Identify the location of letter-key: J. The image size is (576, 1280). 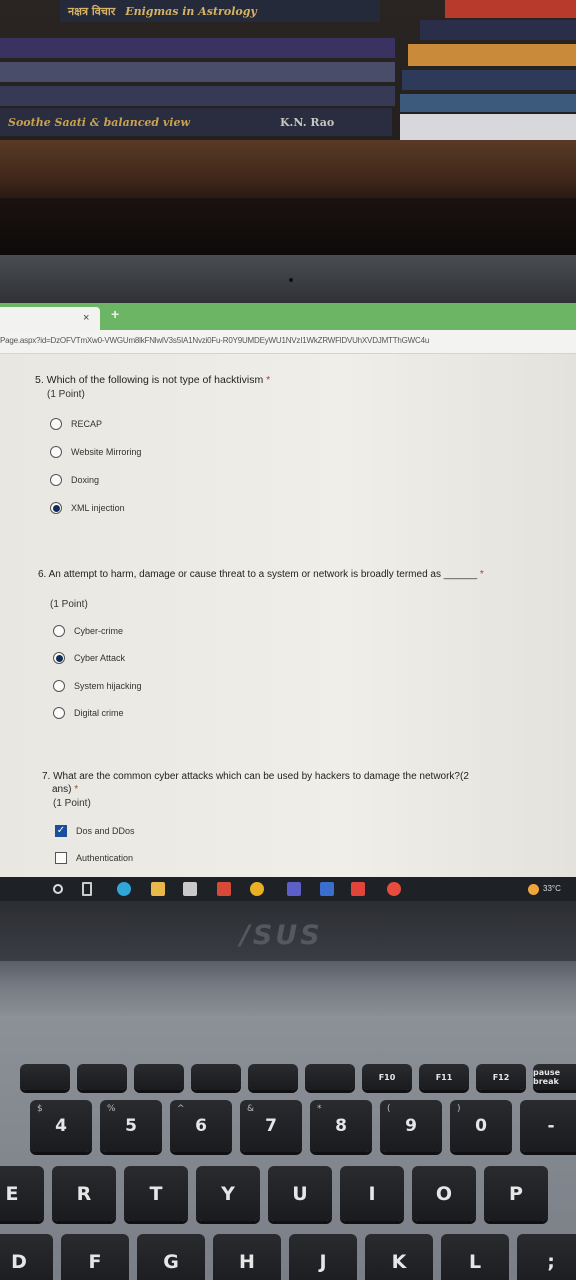
(323, 1257).